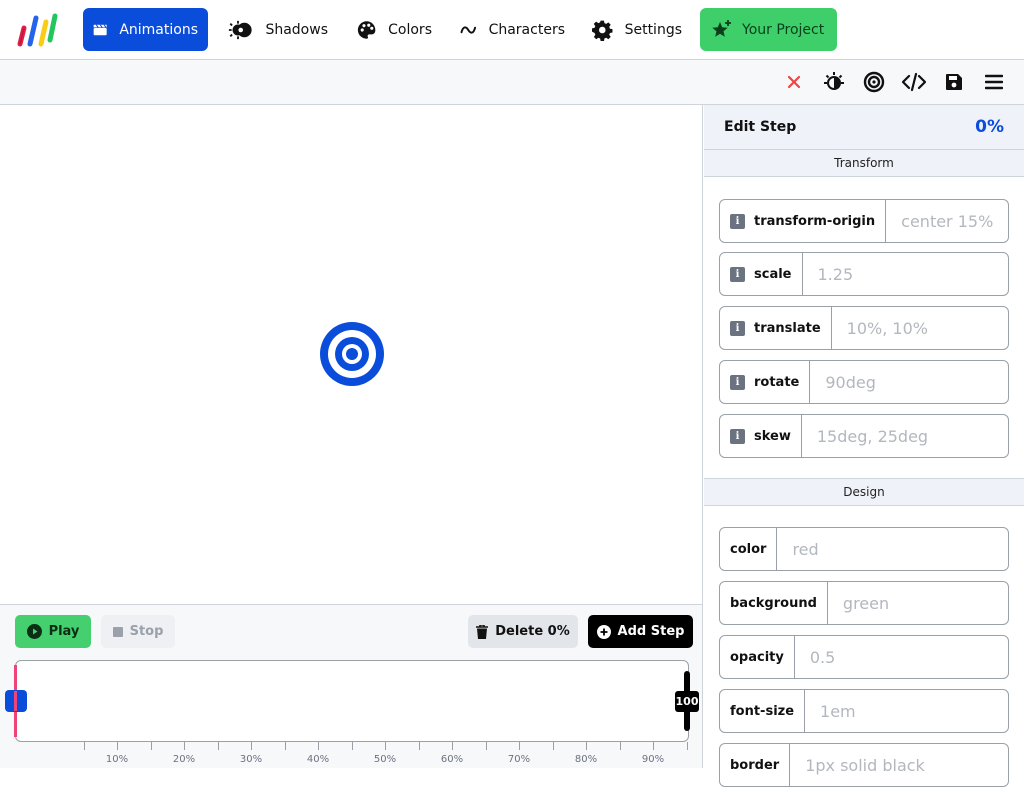 The height and width of the screenshot is (787, 1024). I want to click on eclipse-icon, so click(240, 29).